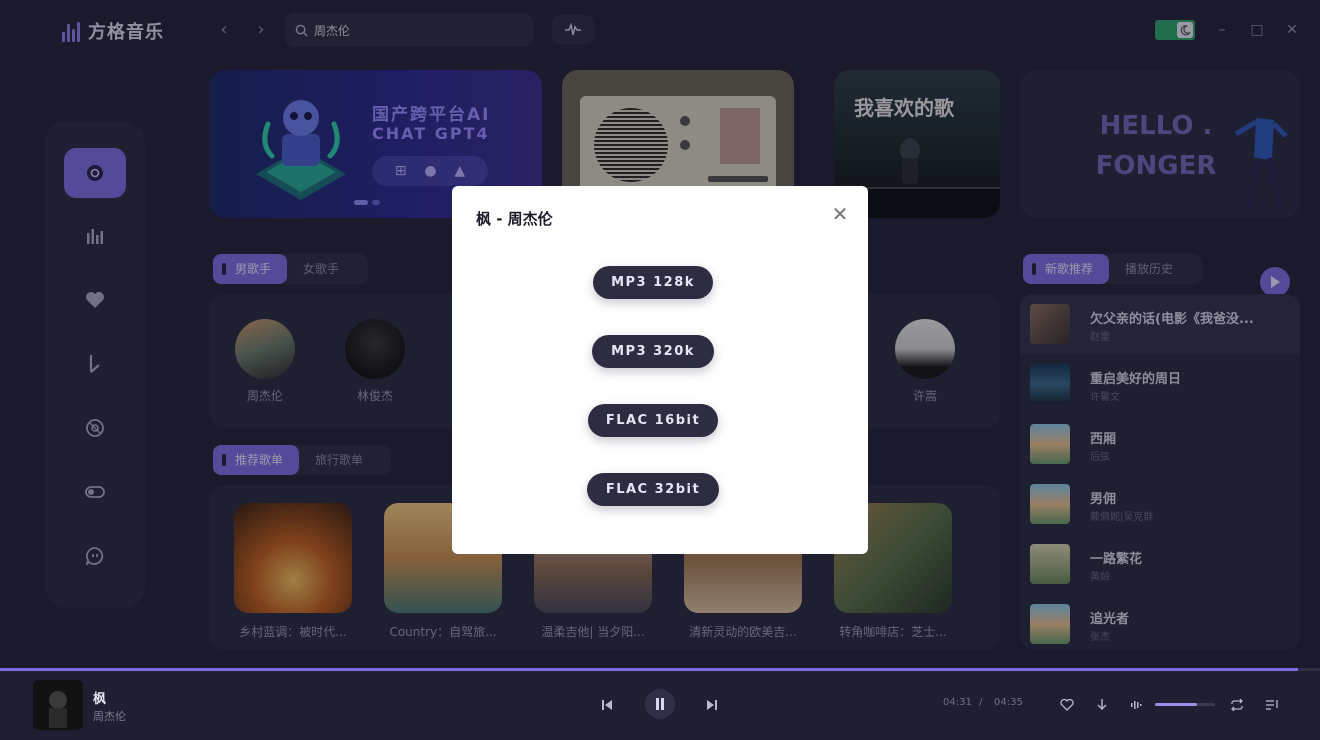 This screenshot has width=1320, height=740. Describe the element at coordinates (514, 219) in the screenshot. I see `dialog-title: 枫 - 周杰伦` at that location.